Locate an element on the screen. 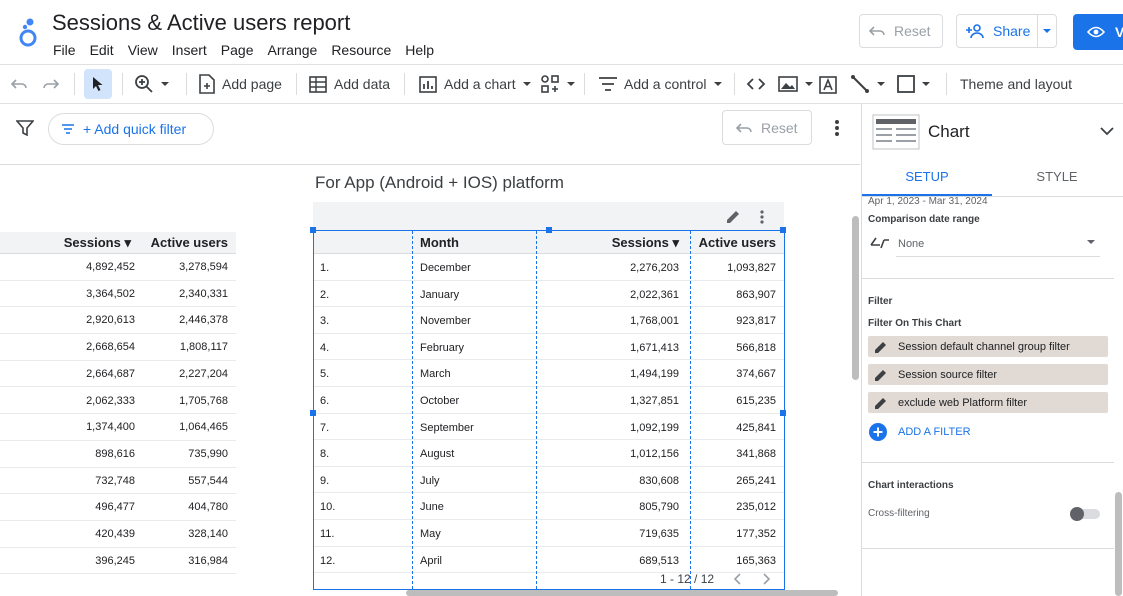 This screenshot has width=1123, height=596. tab-setup: SETUP is located at coordinates (927, 179).